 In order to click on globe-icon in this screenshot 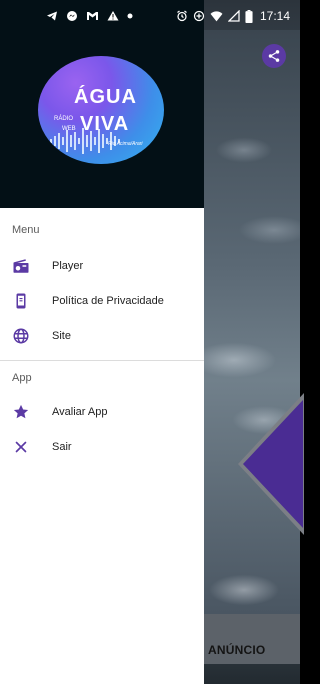, I will do `click(21, 336)`.